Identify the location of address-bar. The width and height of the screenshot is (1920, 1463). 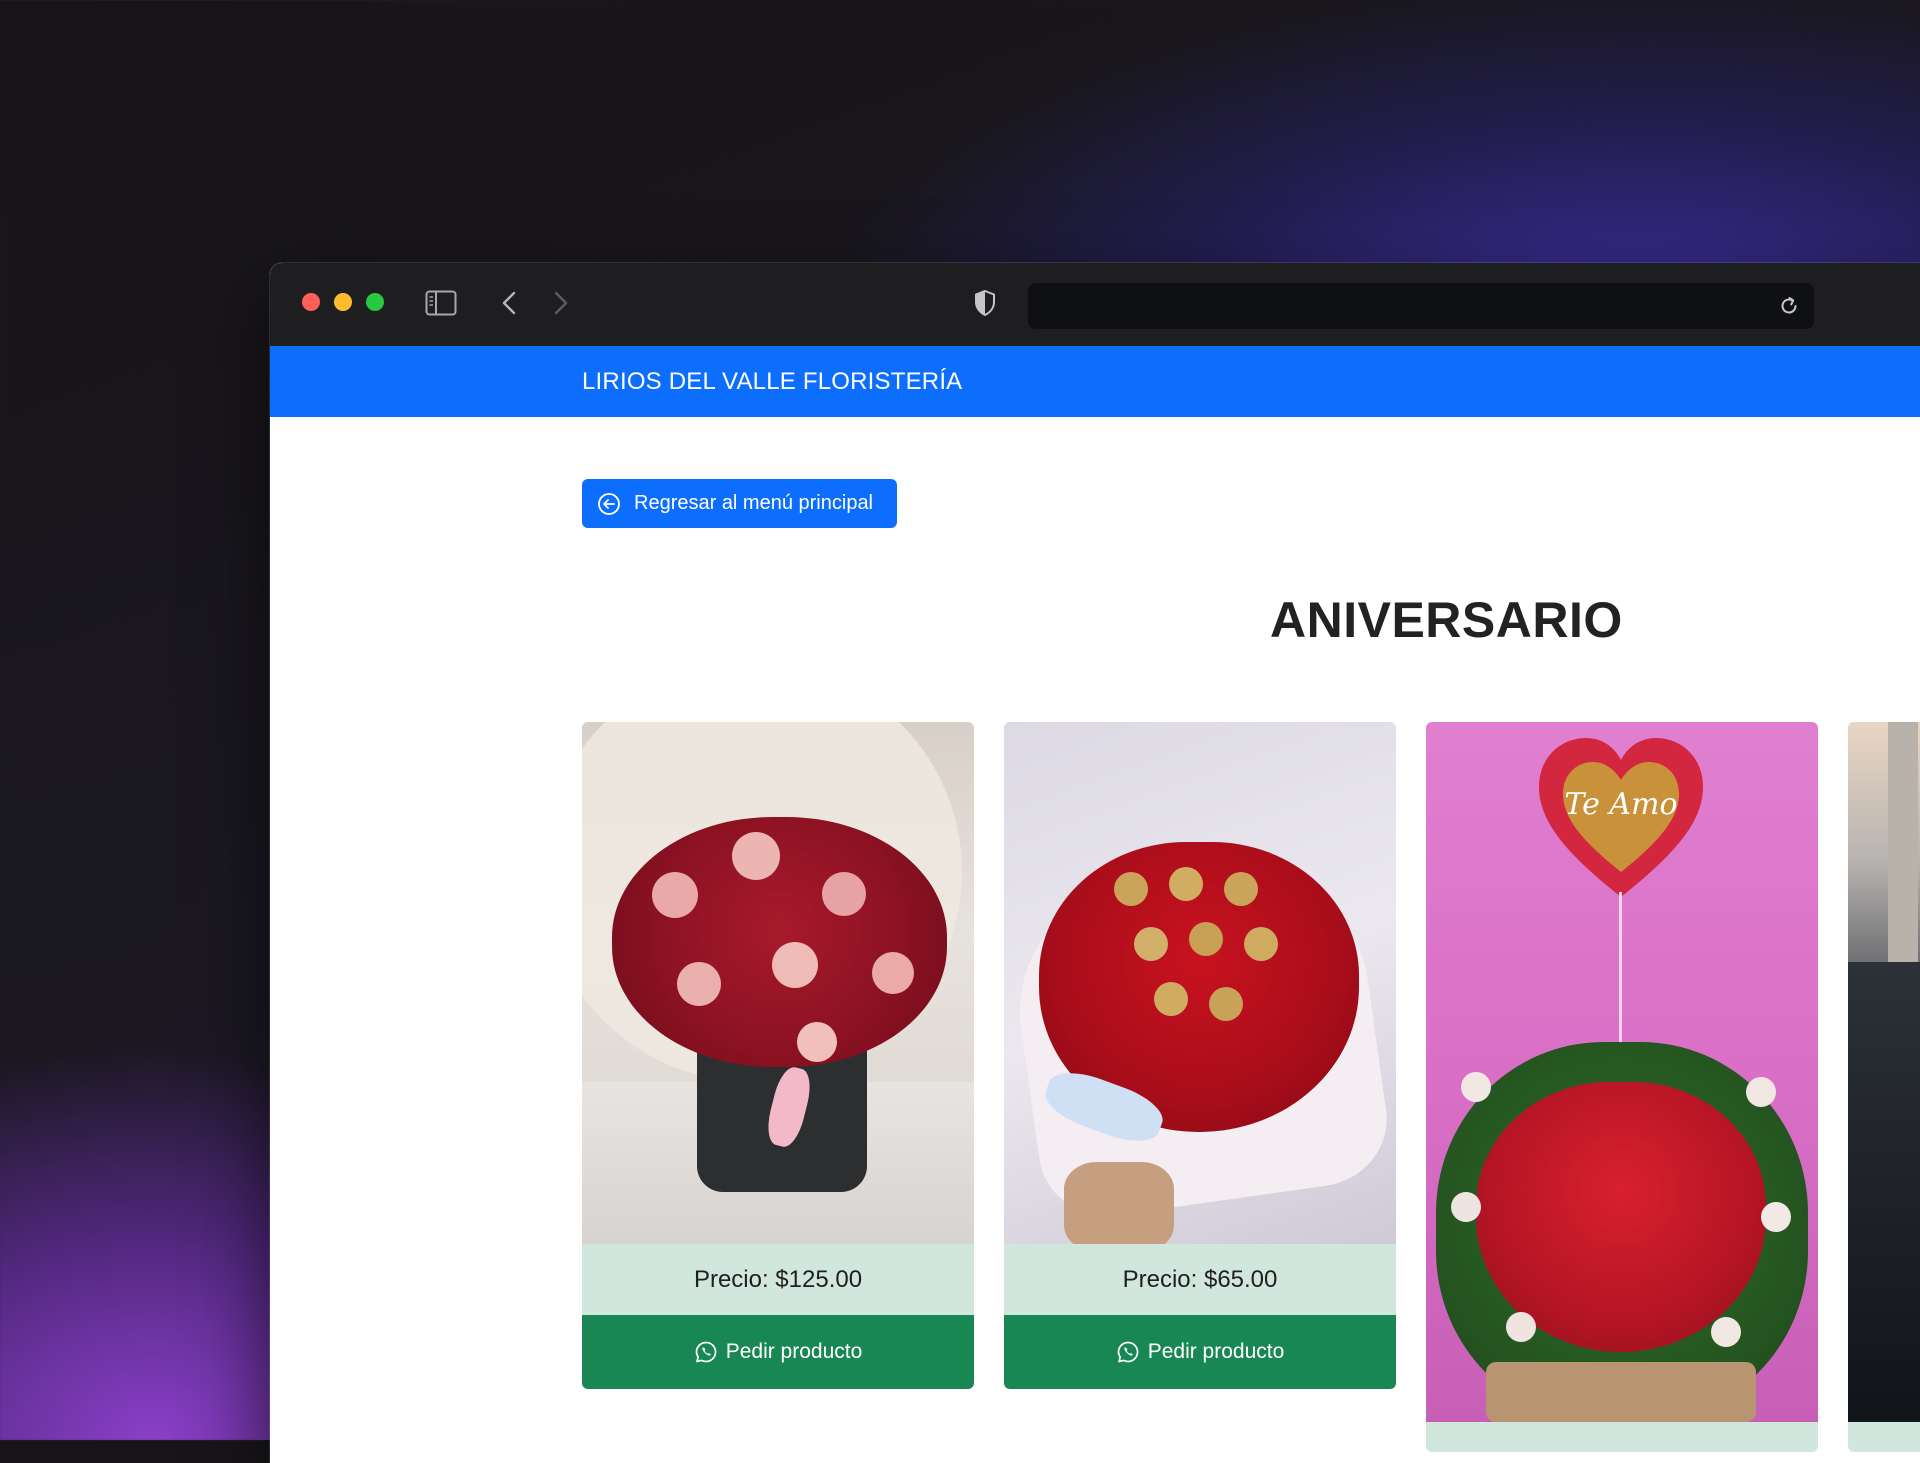
(1421, 306).